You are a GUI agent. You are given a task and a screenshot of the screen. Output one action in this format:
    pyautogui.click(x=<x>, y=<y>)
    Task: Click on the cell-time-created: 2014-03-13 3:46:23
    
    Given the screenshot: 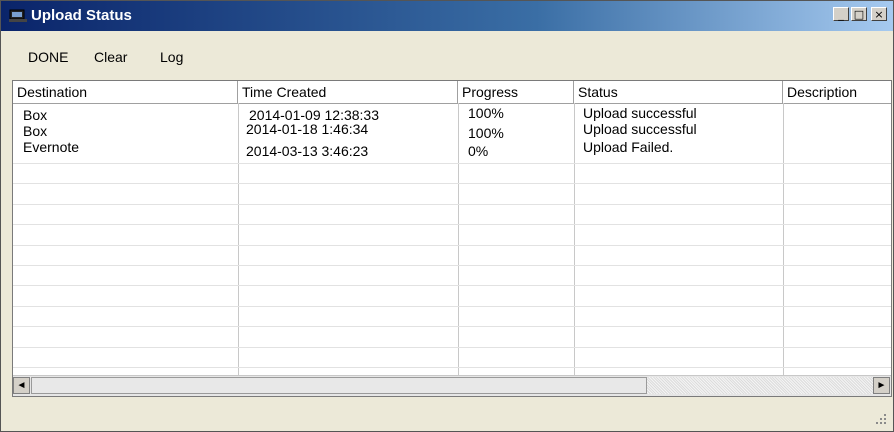 What is the action you would take?
    pyautogui.click(x=307, y=151)
    